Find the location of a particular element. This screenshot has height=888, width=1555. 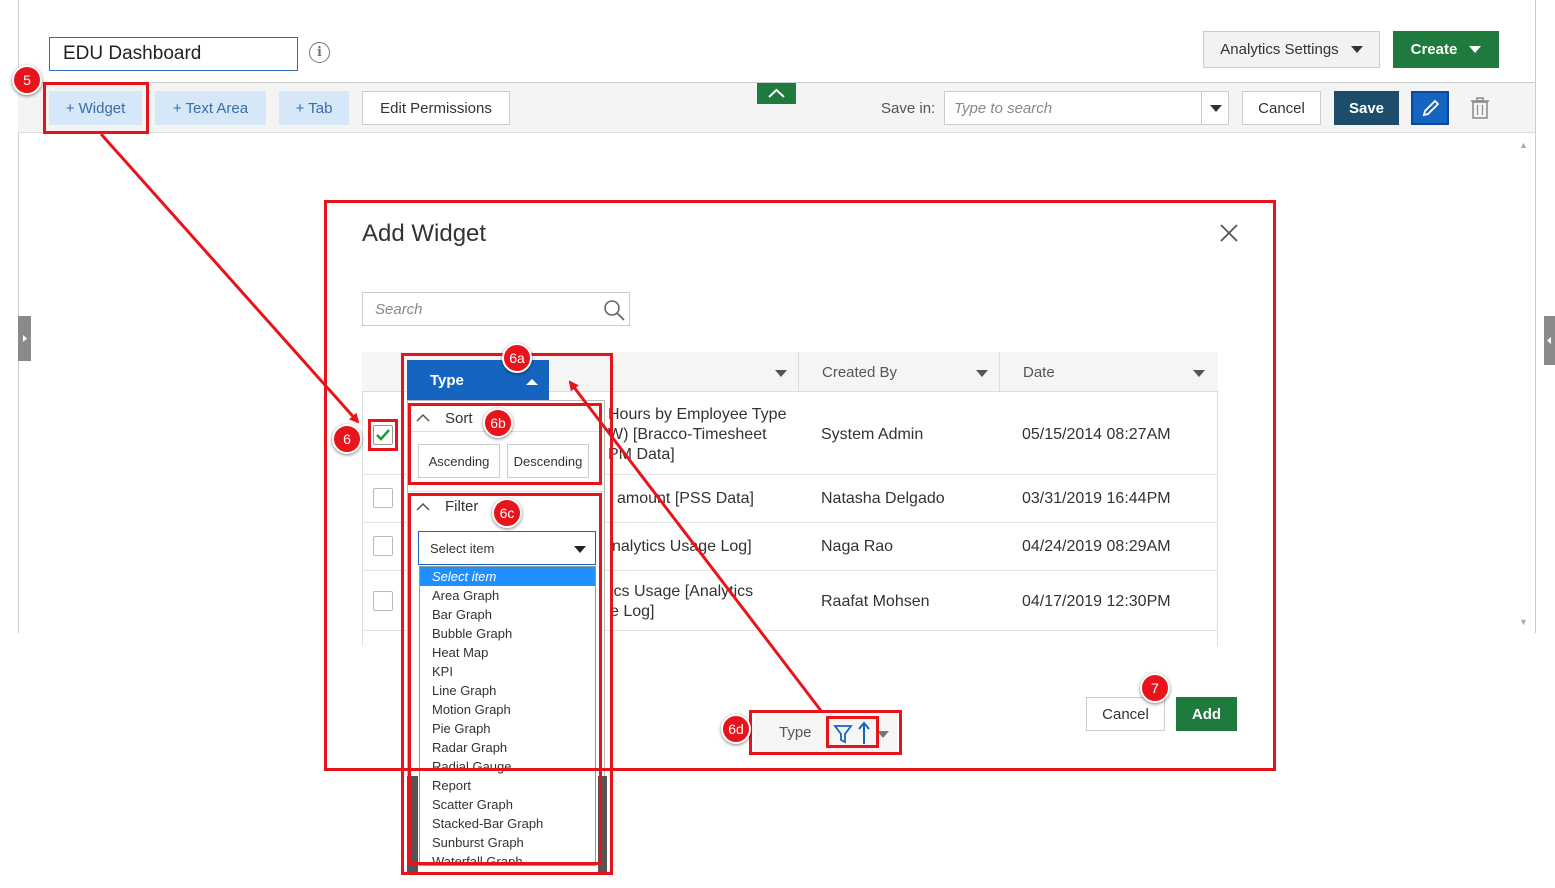

annotation-box-widget is located at coordinates (96, 108).